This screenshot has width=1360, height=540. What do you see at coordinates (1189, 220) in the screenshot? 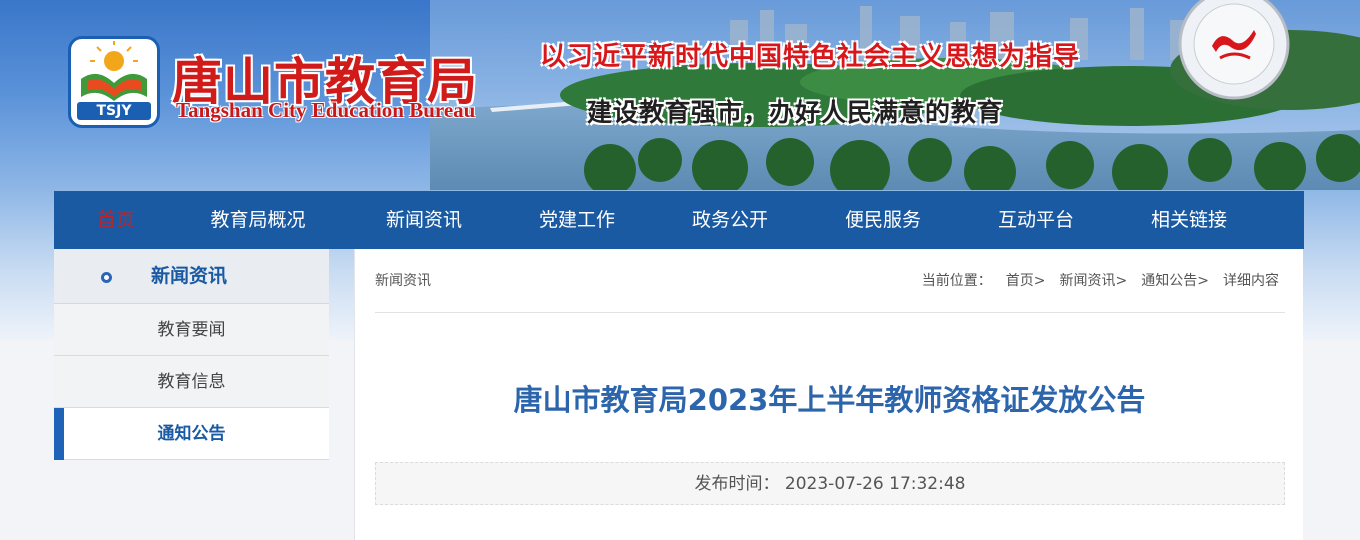
I see `nav-item-related-links: 相关链接` at bounding box center [1189, 220].